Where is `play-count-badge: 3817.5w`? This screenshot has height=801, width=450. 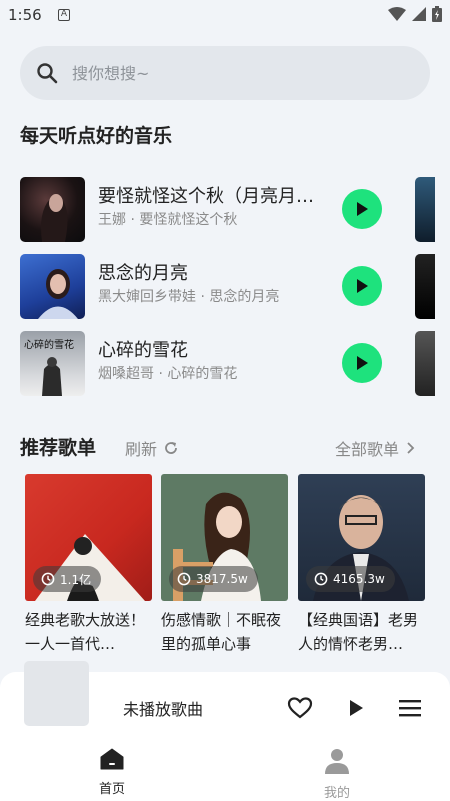 play-count-badge: 3817.5w is located at coordinates (213, 579).